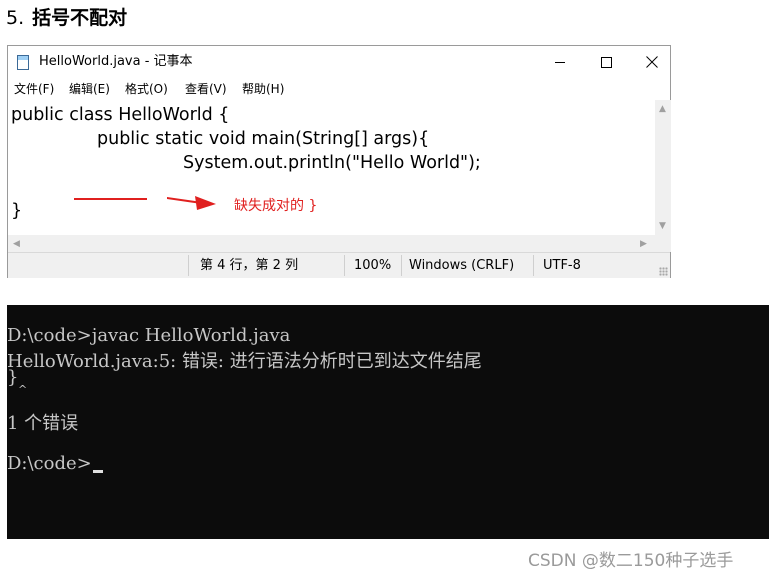 The width and height of the screenshot is (772, 577). Describe the element at coordinates (116, 61) in the screenshot. I see `window-title: HelloWorld.java - 记事本` at that location.